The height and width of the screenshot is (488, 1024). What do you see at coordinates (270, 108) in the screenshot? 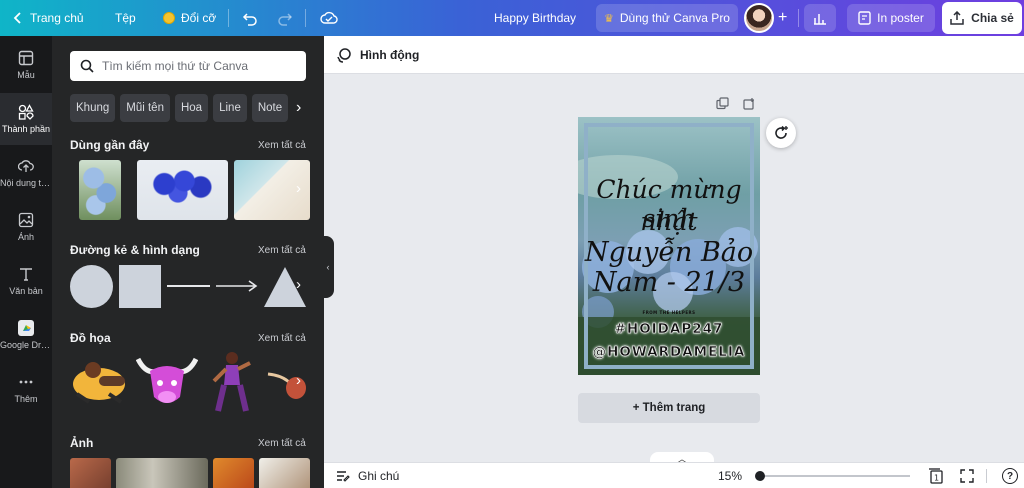
I see `chip-note: Note` at bounding box center [270, 108].